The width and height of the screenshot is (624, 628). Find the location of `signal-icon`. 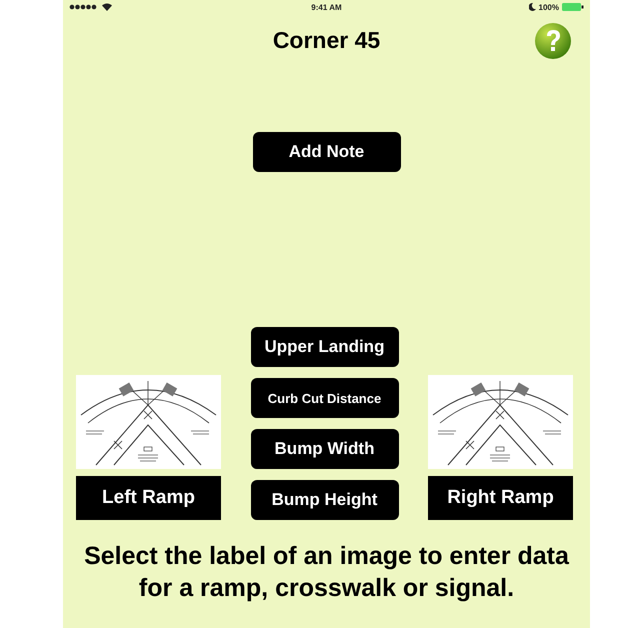

signal-icon is located at coordinates (84, 7).